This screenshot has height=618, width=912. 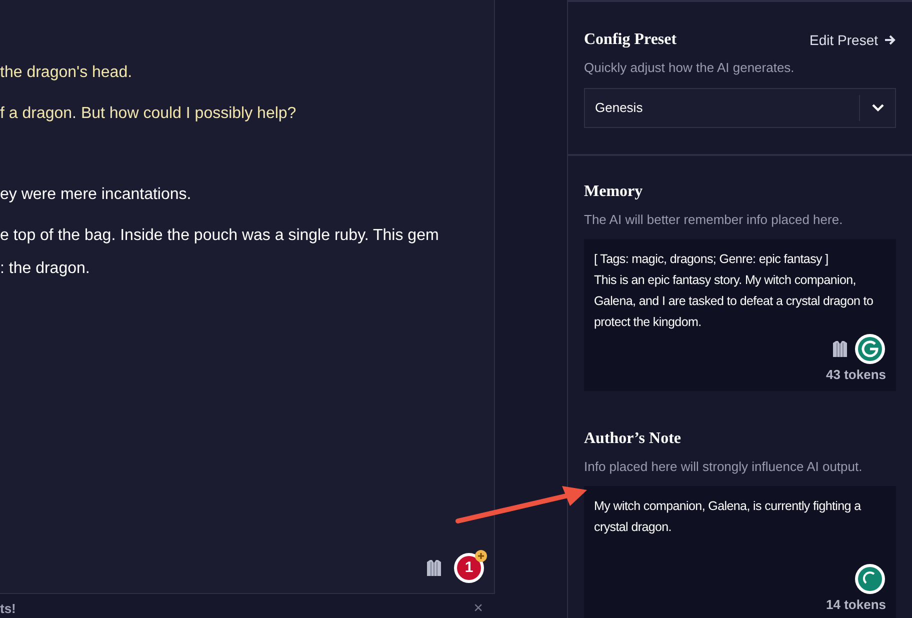 What do you see at coordinates (220, 252) in the screenshot?
I see `story-paragraph: e top of the bag. Inside the pouch was a single ruby. This gem : the dragon.` at bounding box center [220, 252].